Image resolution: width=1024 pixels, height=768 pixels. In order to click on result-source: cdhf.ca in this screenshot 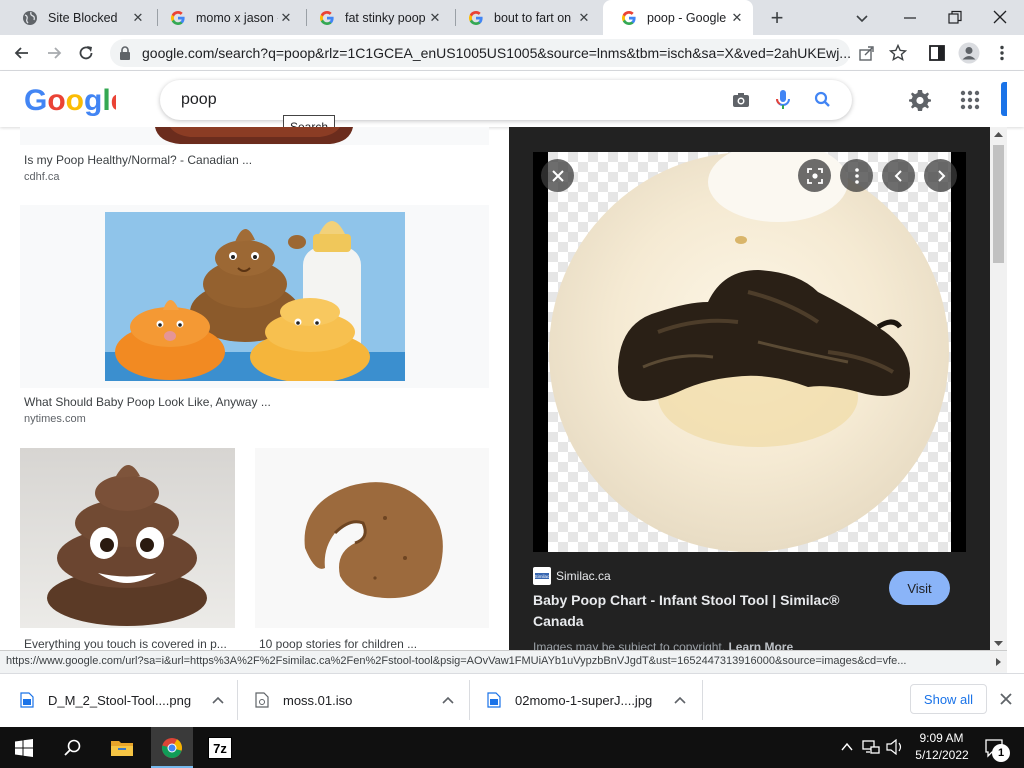, I will do `click(41, 177)`.